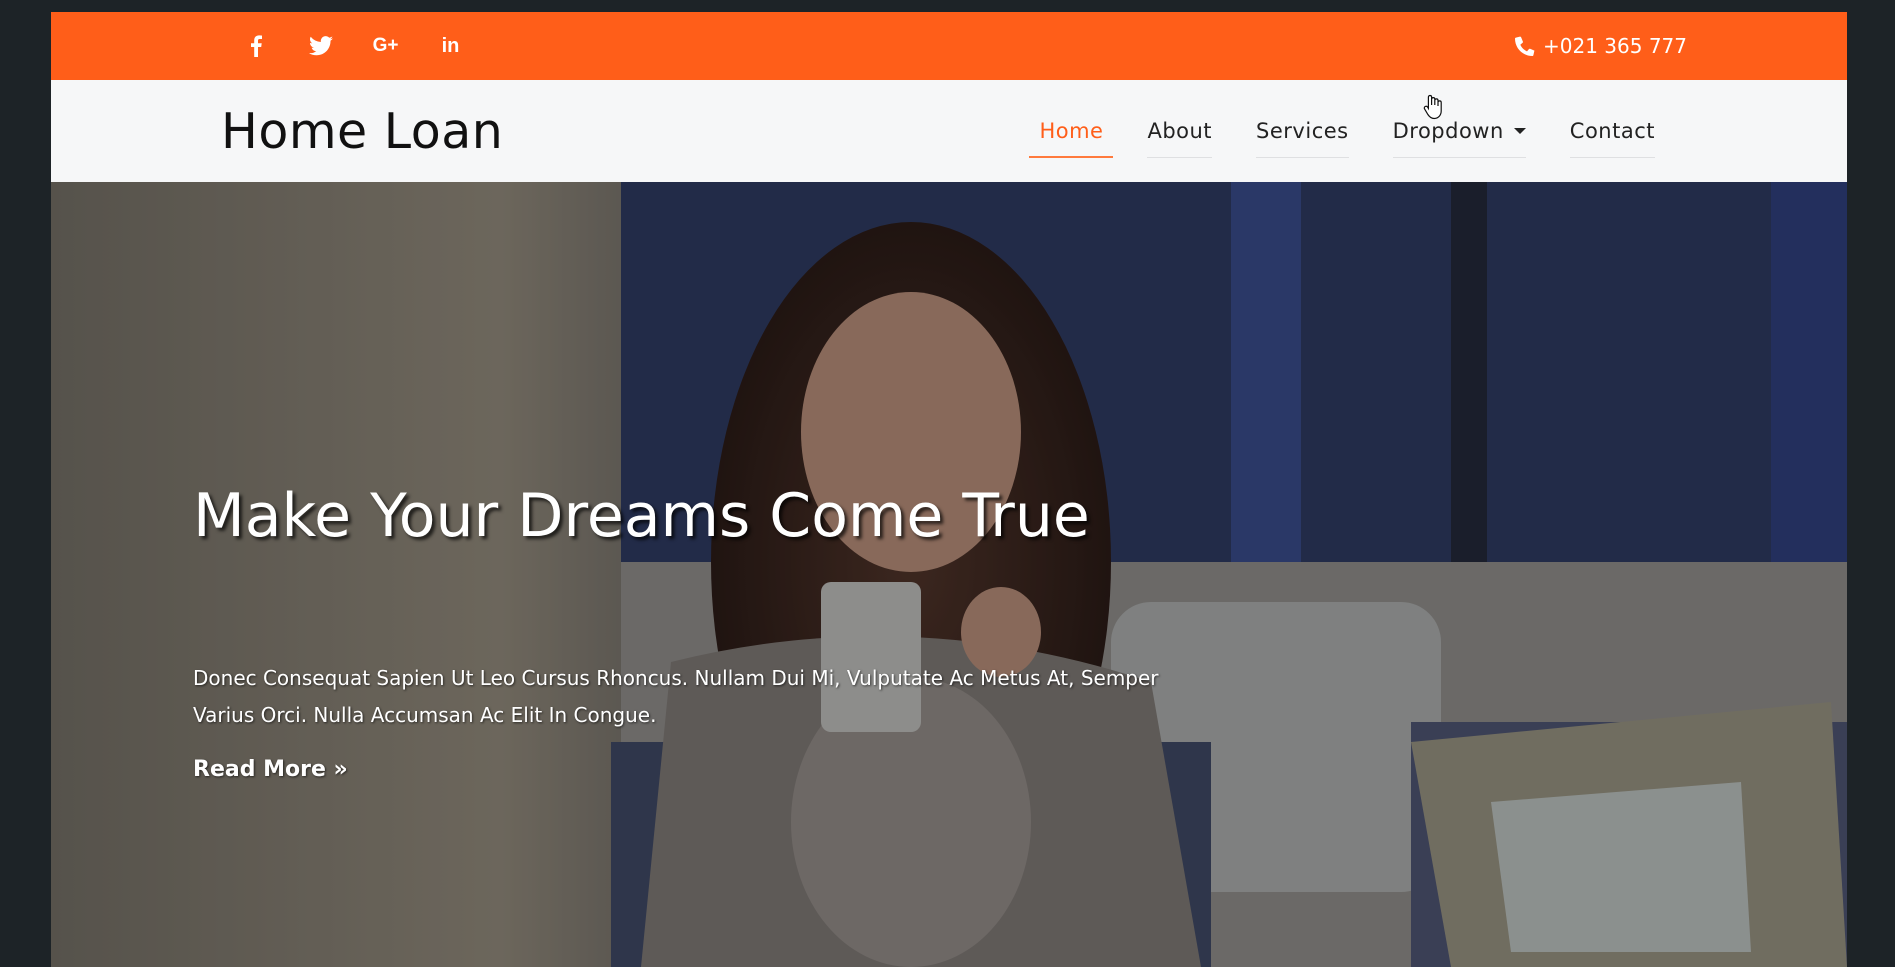  I want to click on nav-item-contact: Contact, so click(1612, 131).